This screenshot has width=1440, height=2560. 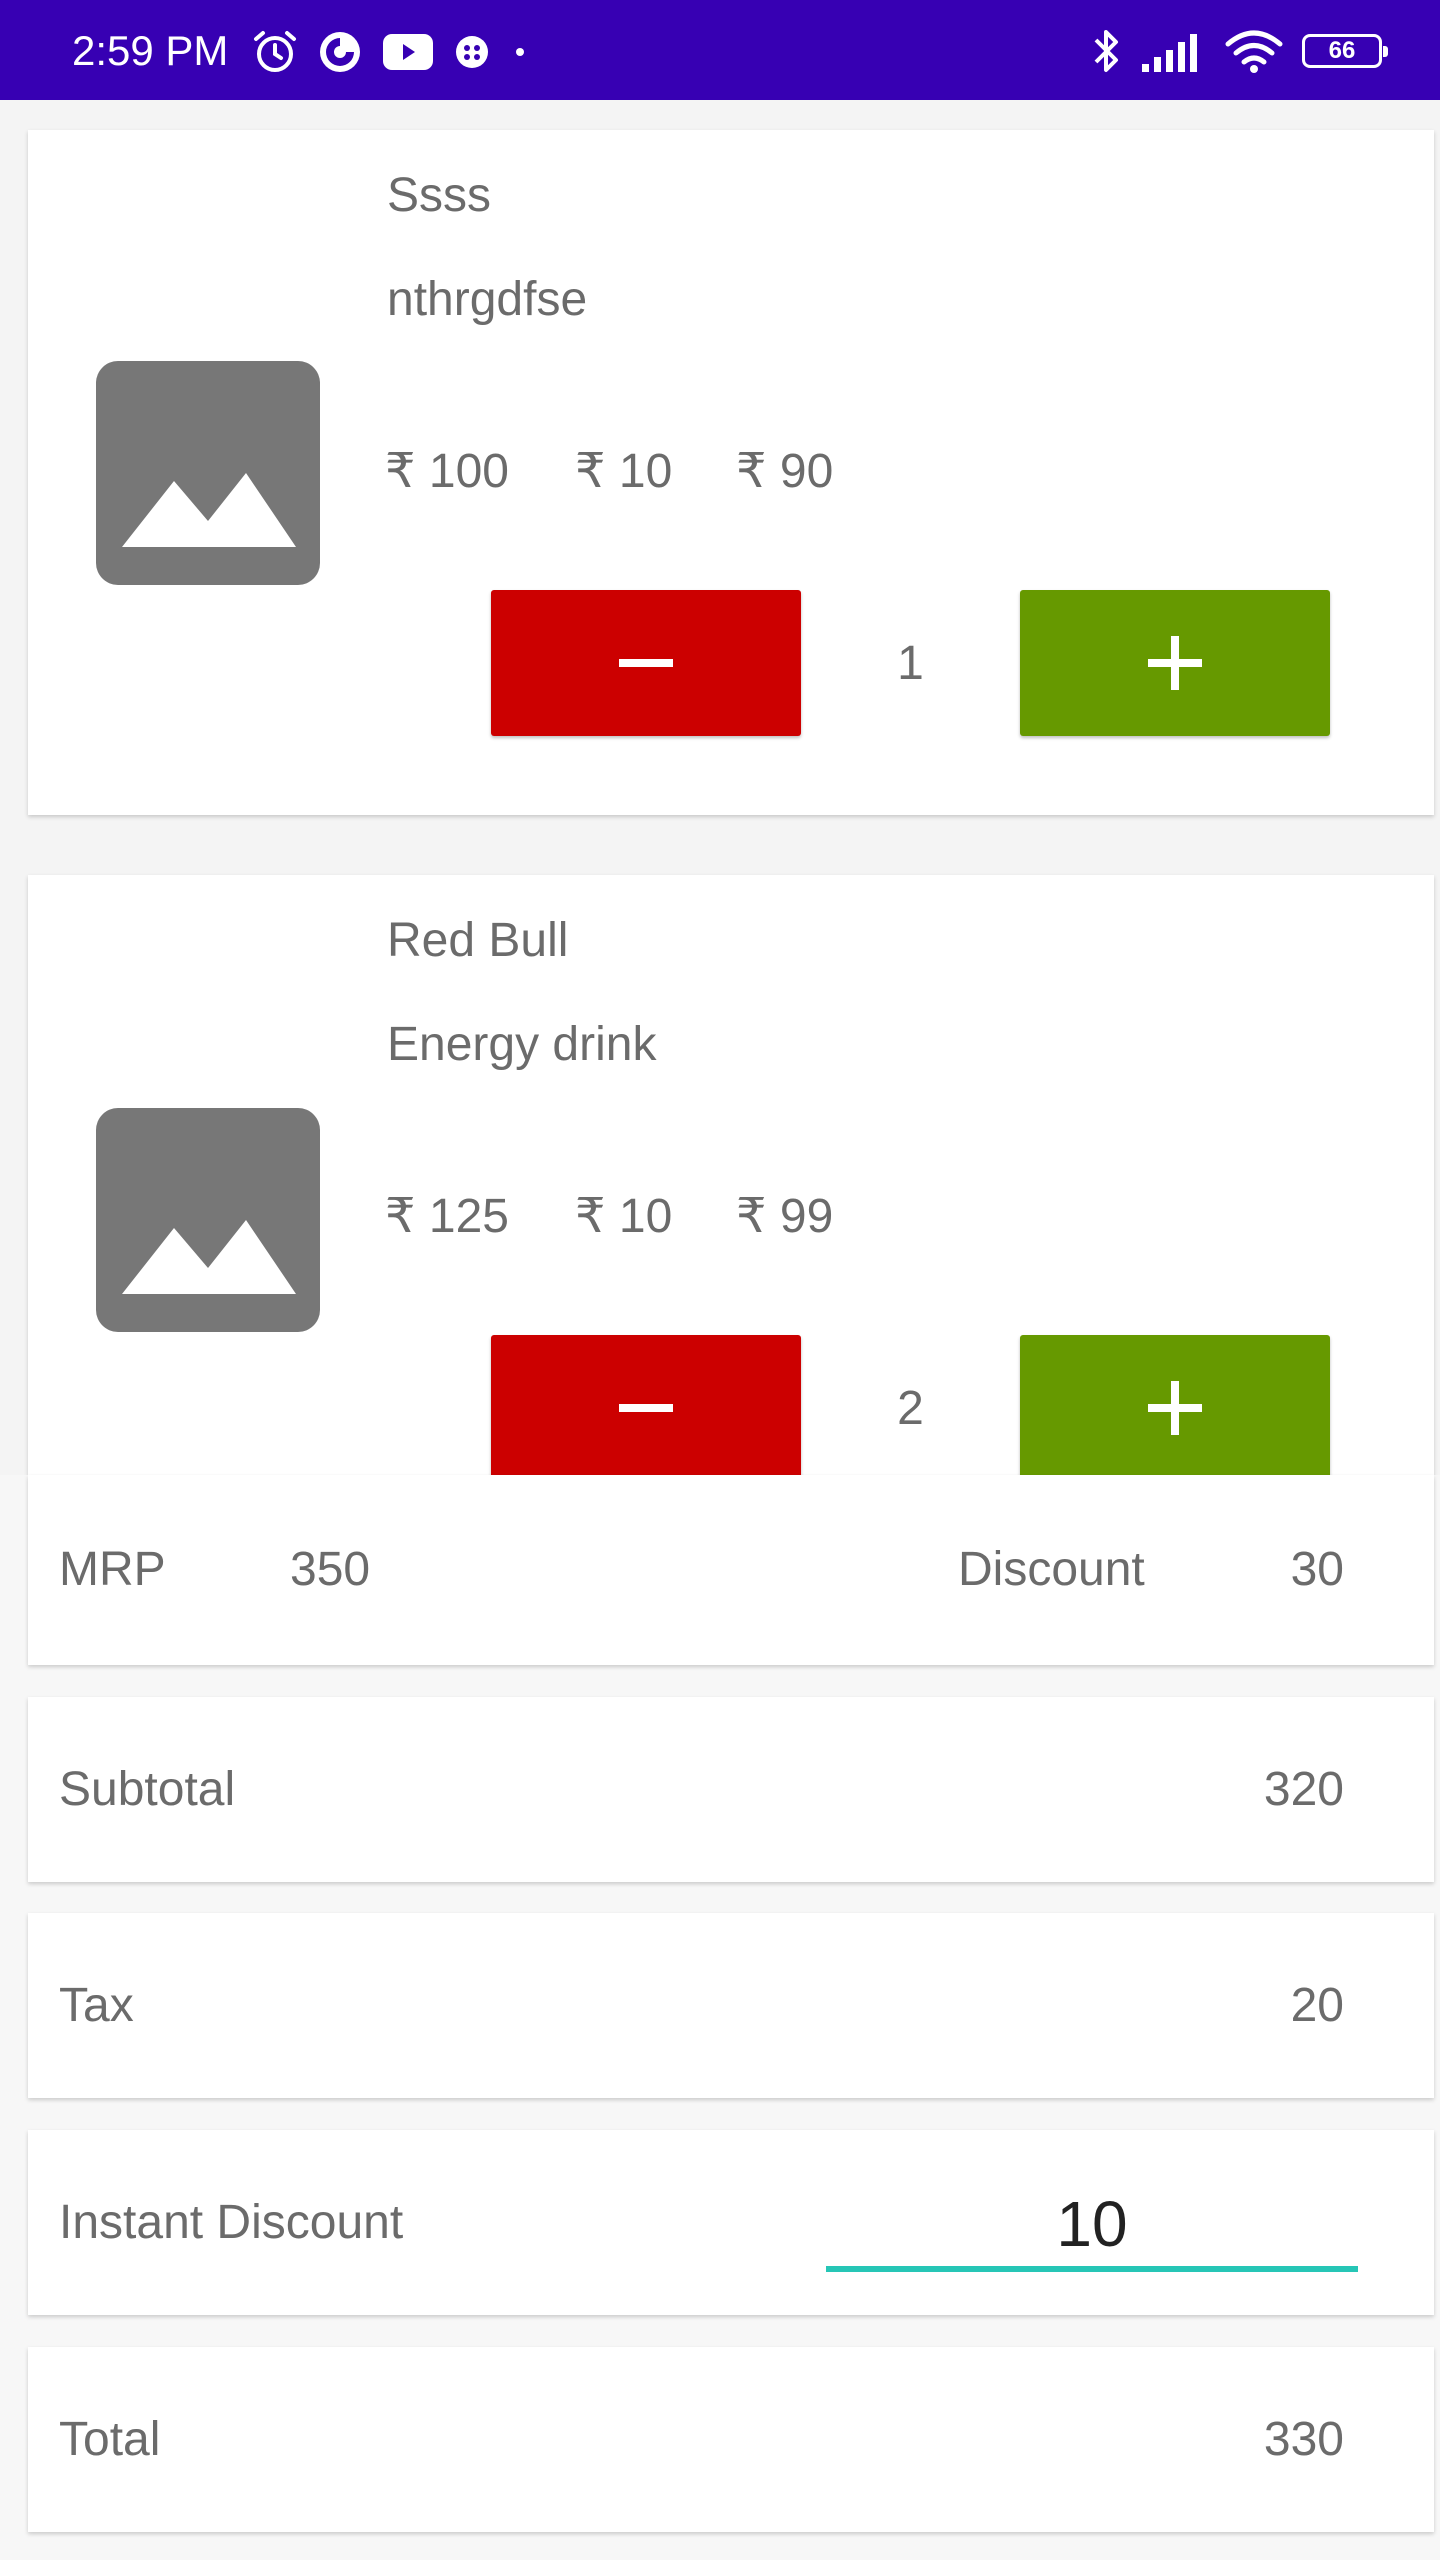 What do you see at coordinates (910, 663) in the screenshot?
I see `quantity-value: 1` at bounding box center [910, 663].